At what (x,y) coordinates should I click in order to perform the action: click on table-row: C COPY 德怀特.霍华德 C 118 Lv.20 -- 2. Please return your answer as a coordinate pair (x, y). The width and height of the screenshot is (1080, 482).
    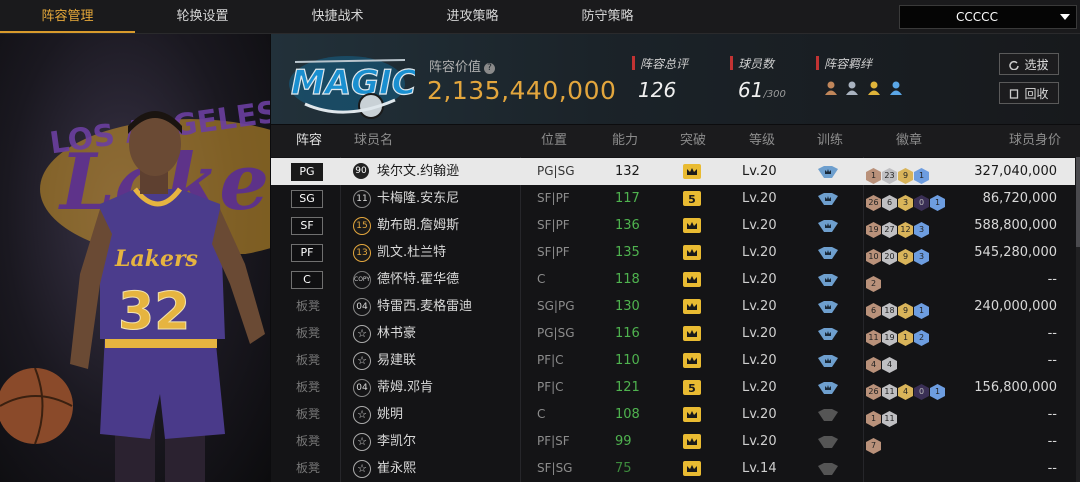
    Looking at the image, I should click on (673, 279).